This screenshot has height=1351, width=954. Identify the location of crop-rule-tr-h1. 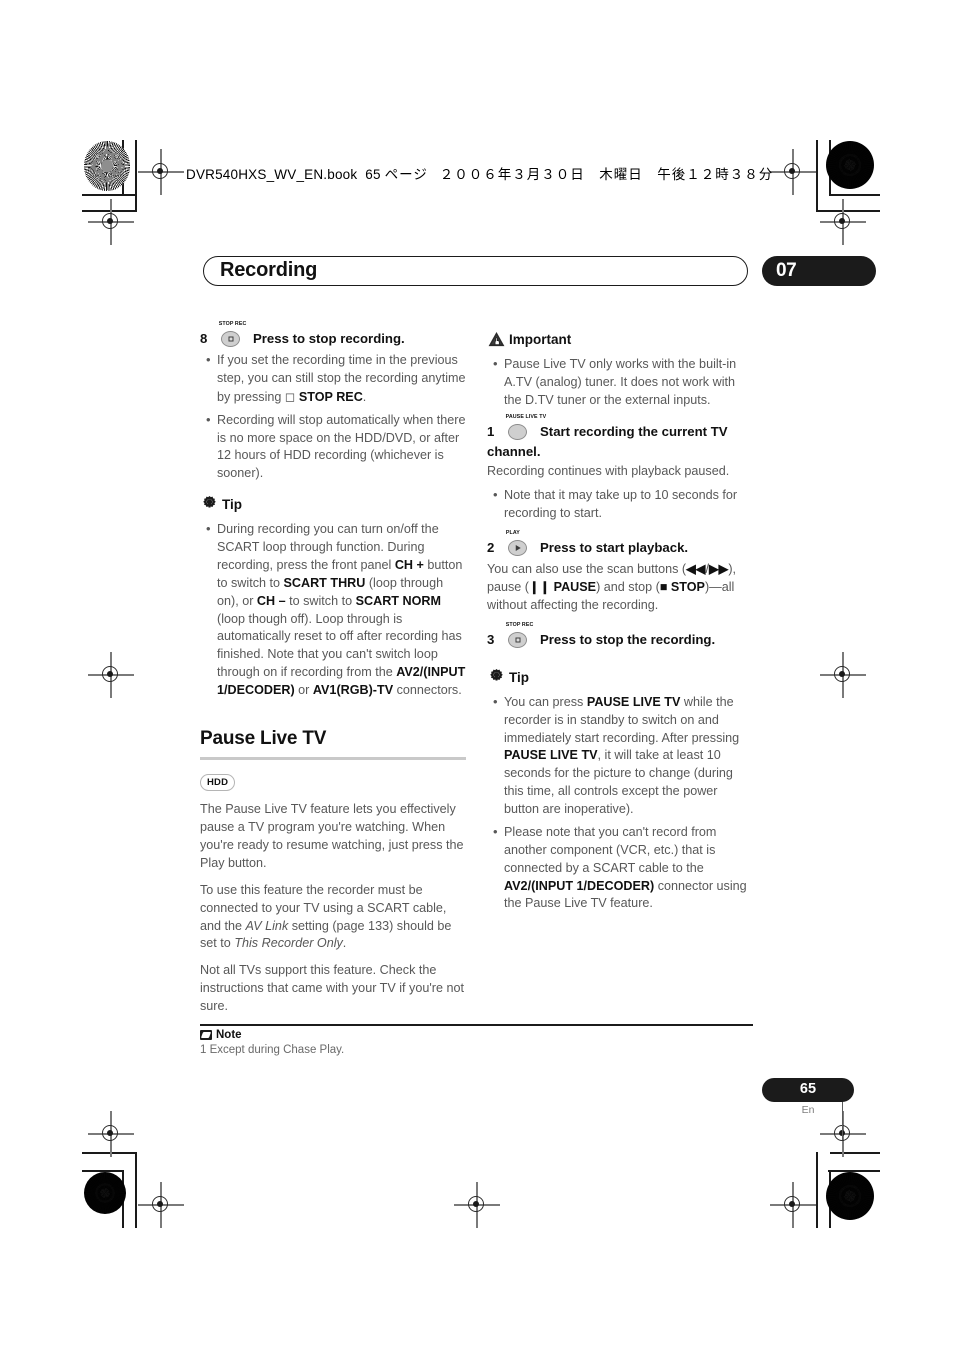
(855, 195).